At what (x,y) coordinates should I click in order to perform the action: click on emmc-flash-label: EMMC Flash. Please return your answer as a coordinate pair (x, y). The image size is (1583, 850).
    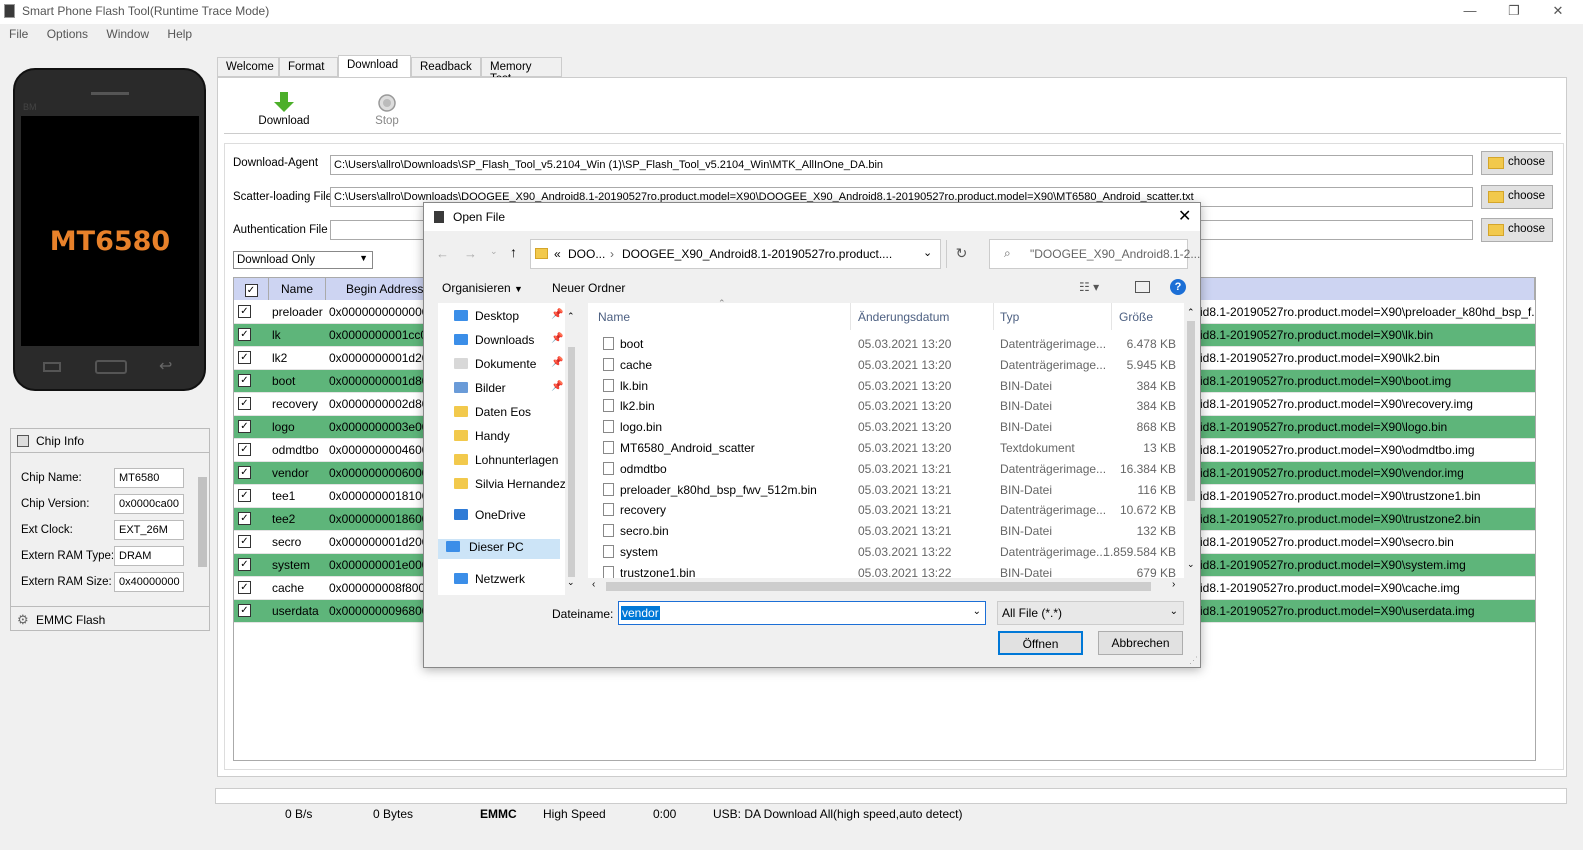
    Looking at the image, I should click on (70, 620).